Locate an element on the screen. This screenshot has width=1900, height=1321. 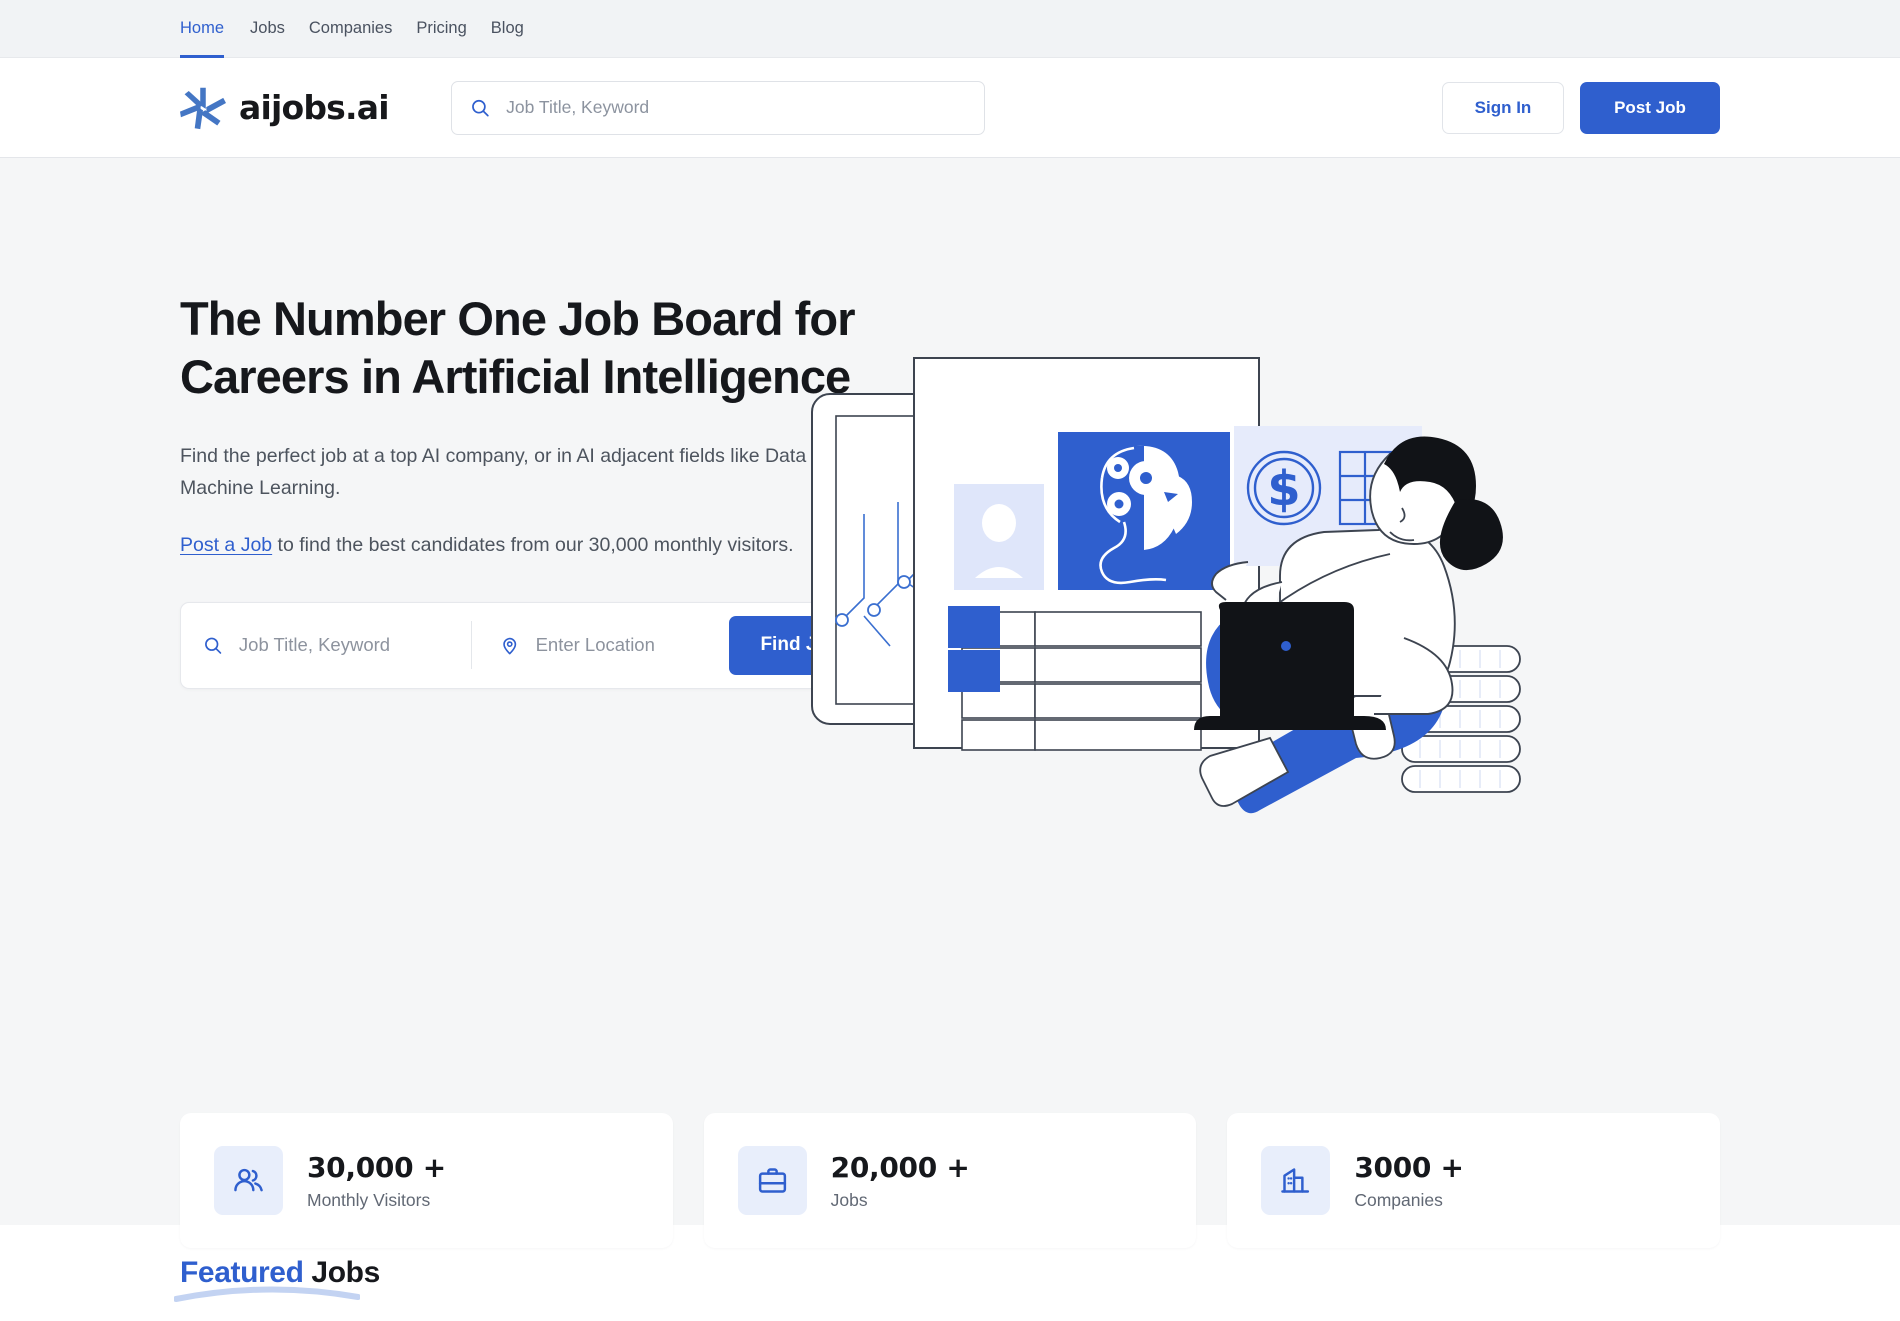
site-header: aijobs.ai Sign In Post Job is located at coordinates (950, 108).